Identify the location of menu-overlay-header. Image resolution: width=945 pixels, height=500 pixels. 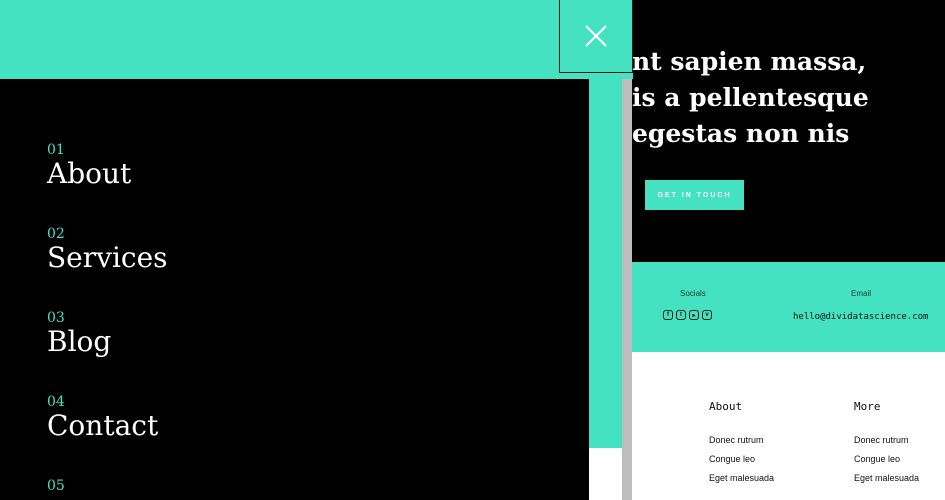
(316, 39).